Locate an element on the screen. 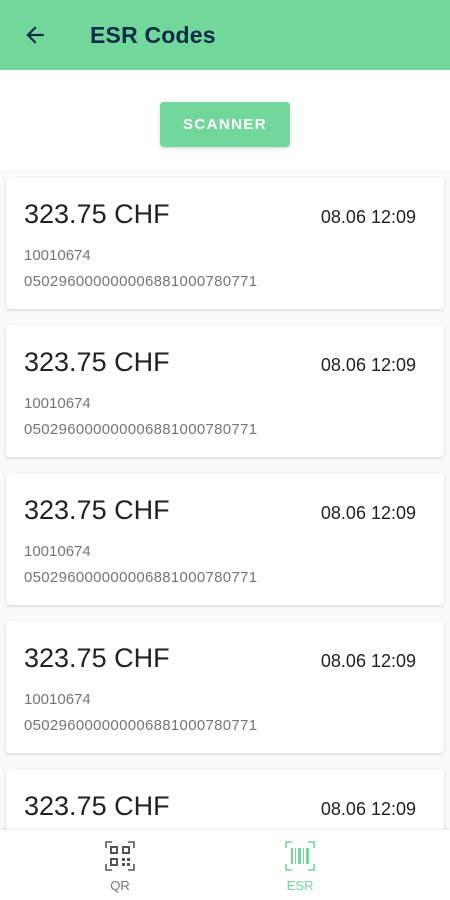  barcode-icon is located at coordinates (300, 856).